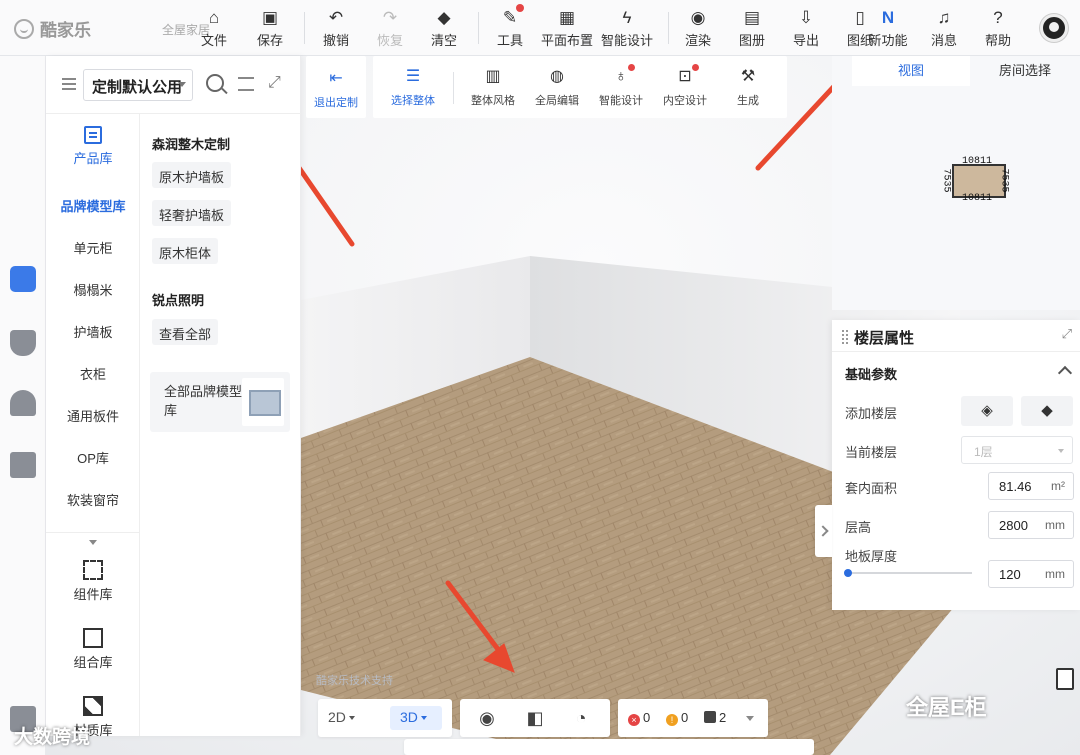 The image size is (1080, 755). I want to click on current-floor-label: 当前楼层, so click(871, 452).